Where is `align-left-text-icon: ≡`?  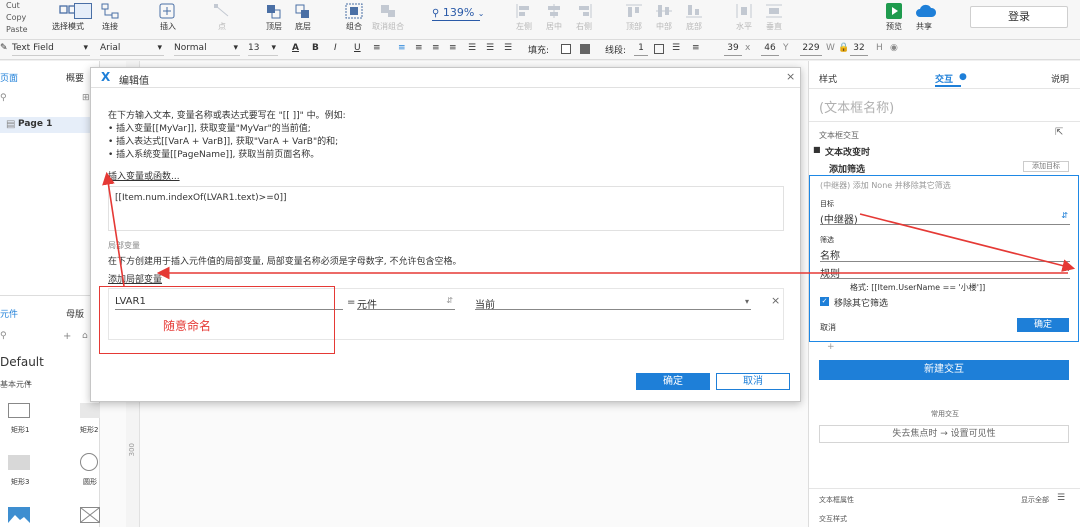 align-left-text-icon: ≡ is located at coordinates (402, 48).